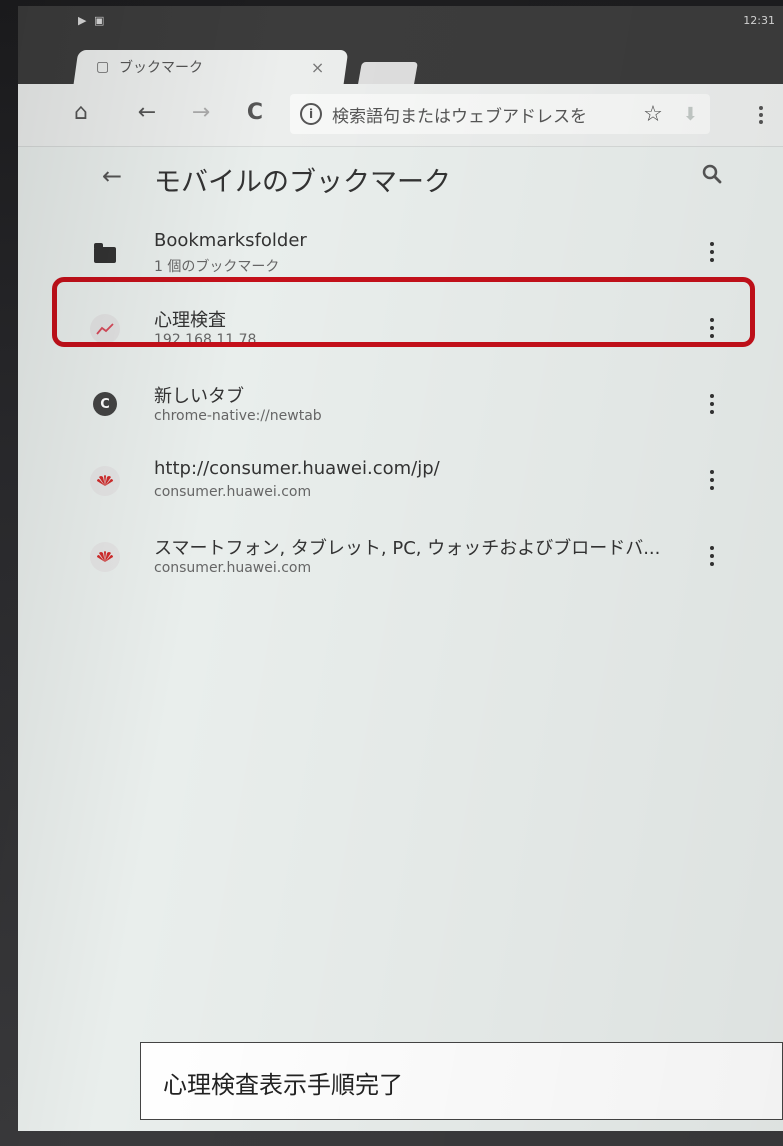 Image resolution: width=783 pixels, height=1146 pixels. I want to click on home-icon: ⌂, so click(81, 112).